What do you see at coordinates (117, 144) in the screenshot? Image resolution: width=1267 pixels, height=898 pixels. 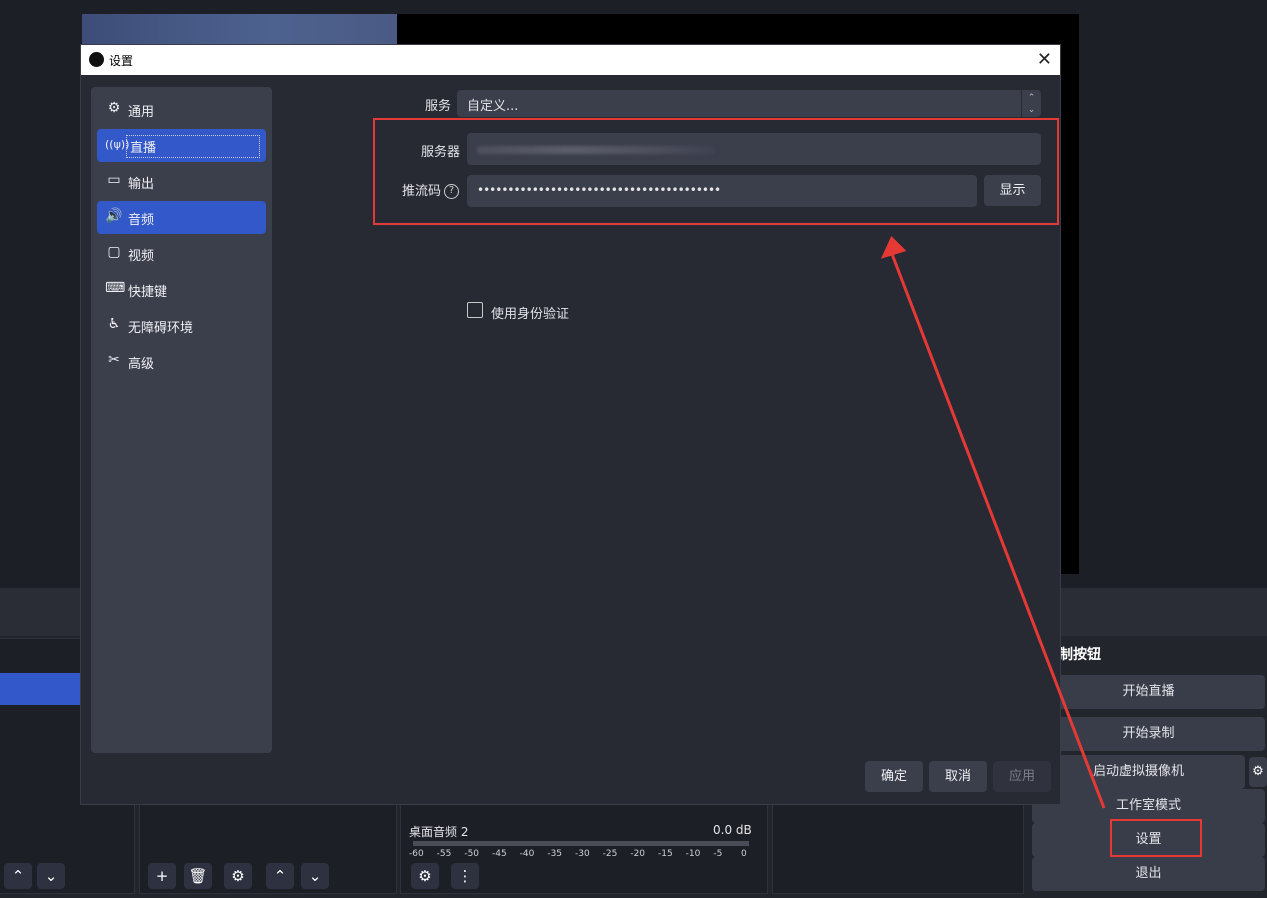 I see `broadcast-icon: ((ψ))` at bounding box center [117, 144].